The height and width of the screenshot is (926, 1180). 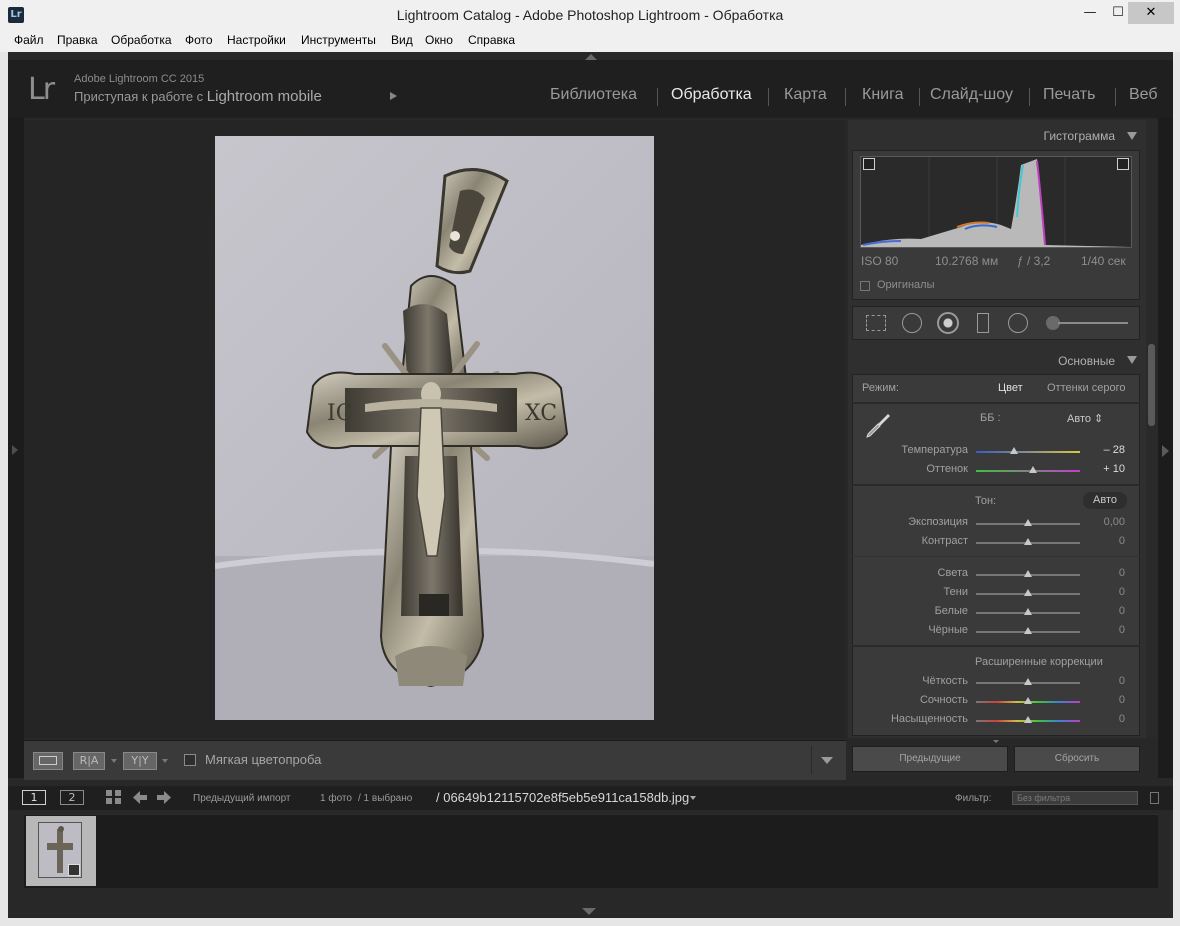 I want to click on filter-select: Без фильтра, so click(x=1075, y=798).